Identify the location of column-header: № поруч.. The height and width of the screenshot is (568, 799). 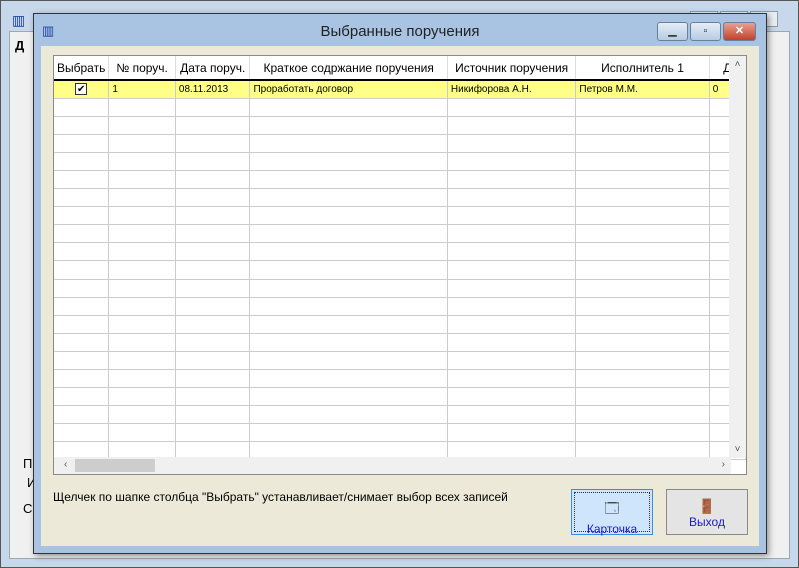
(142, 68).